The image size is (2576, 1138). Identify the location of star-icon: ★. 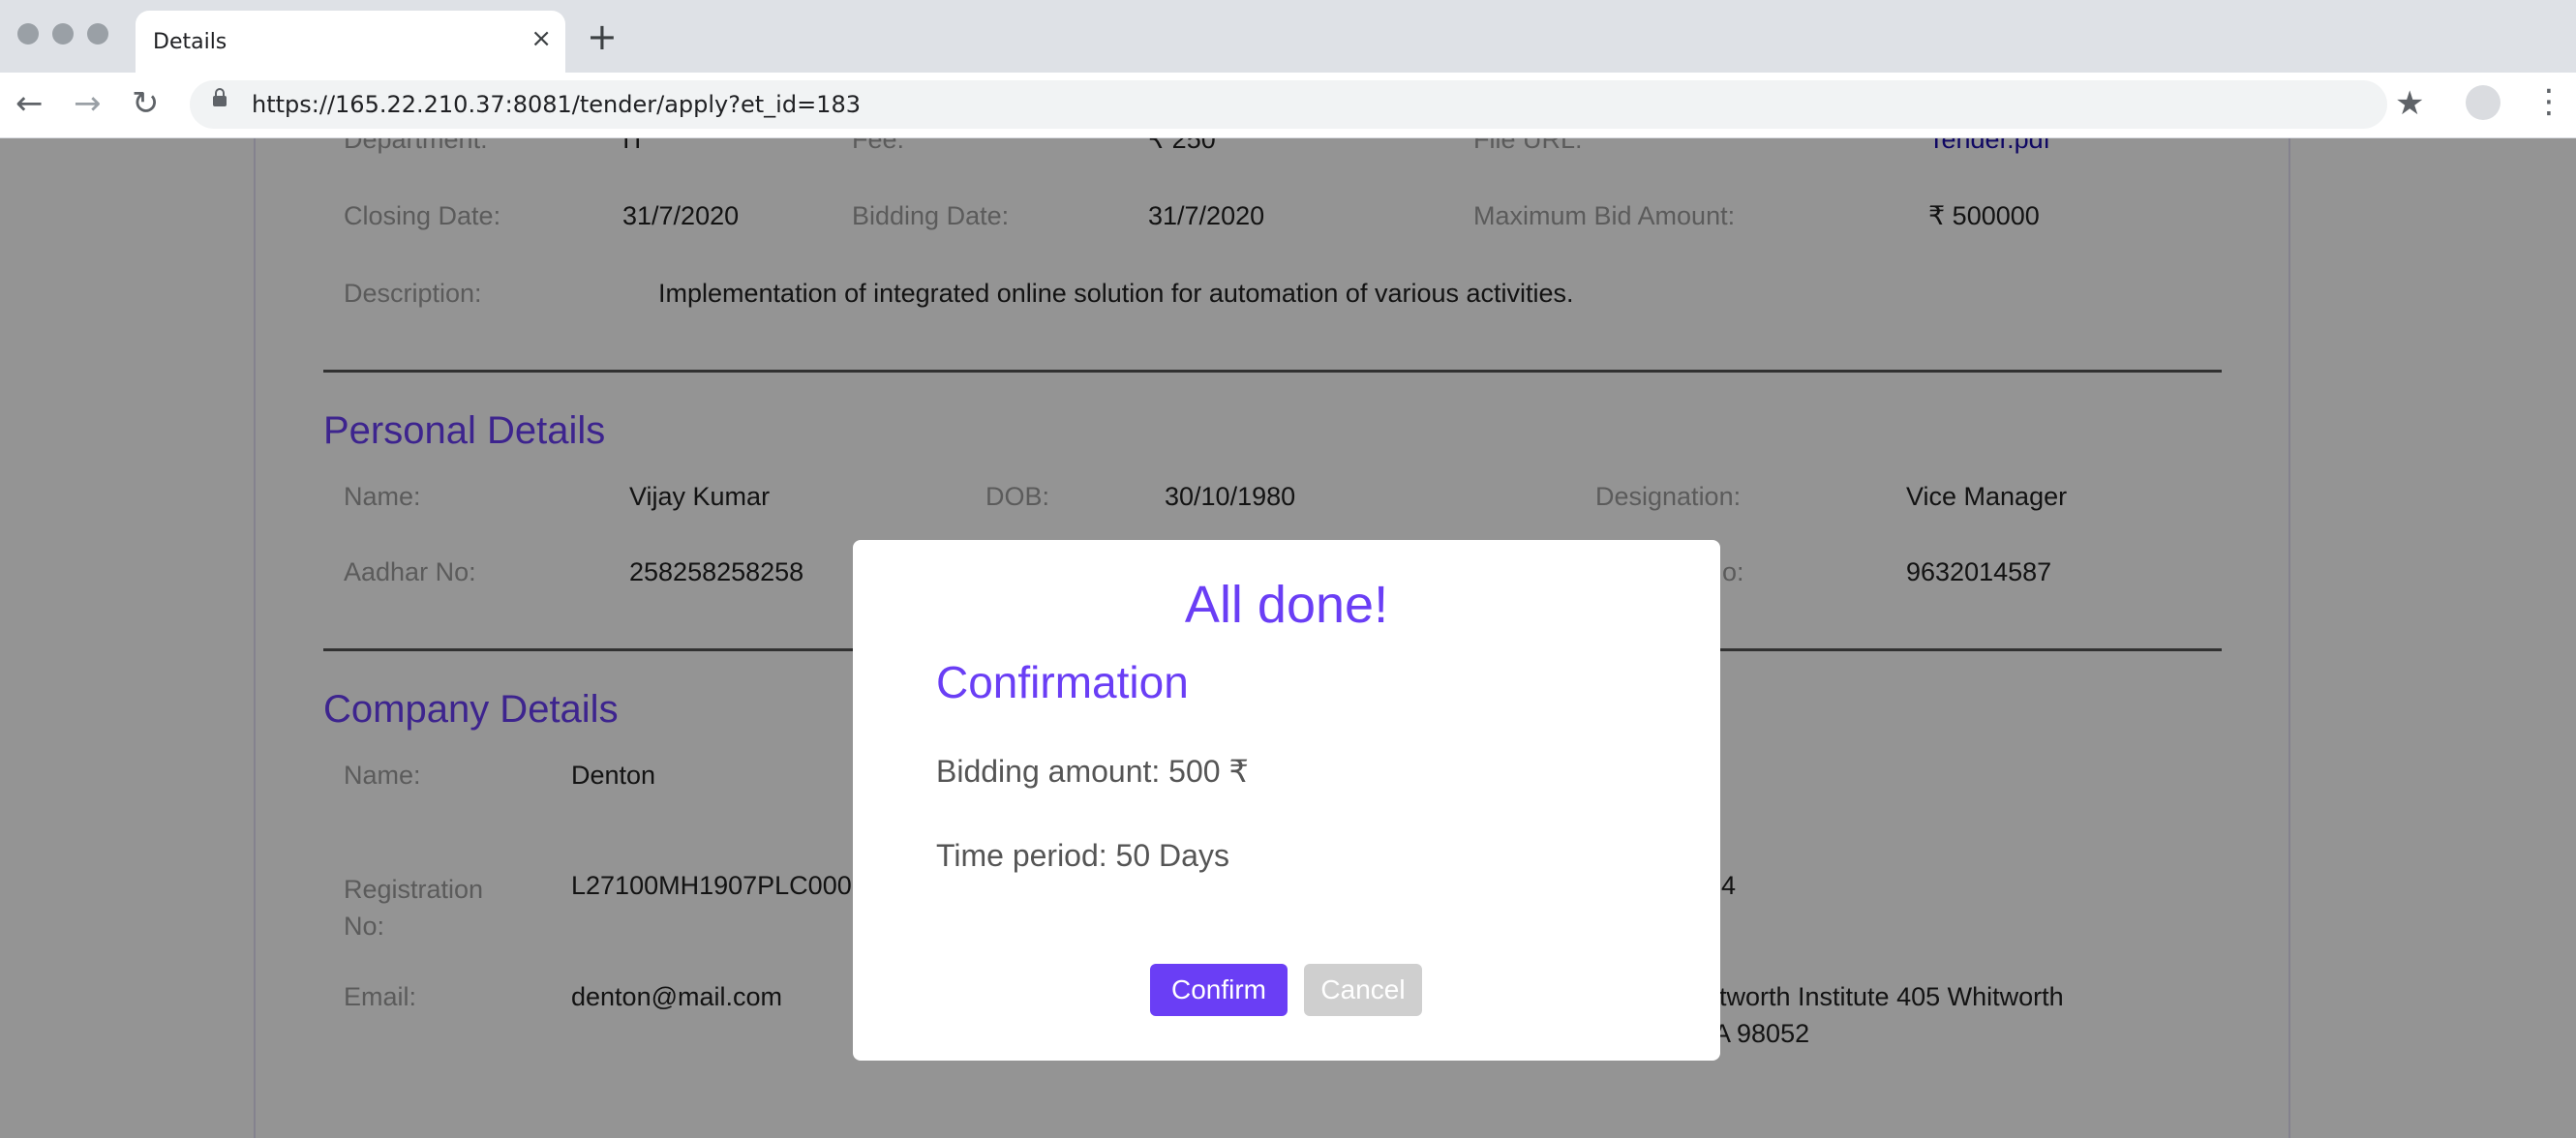
(2410, 104).